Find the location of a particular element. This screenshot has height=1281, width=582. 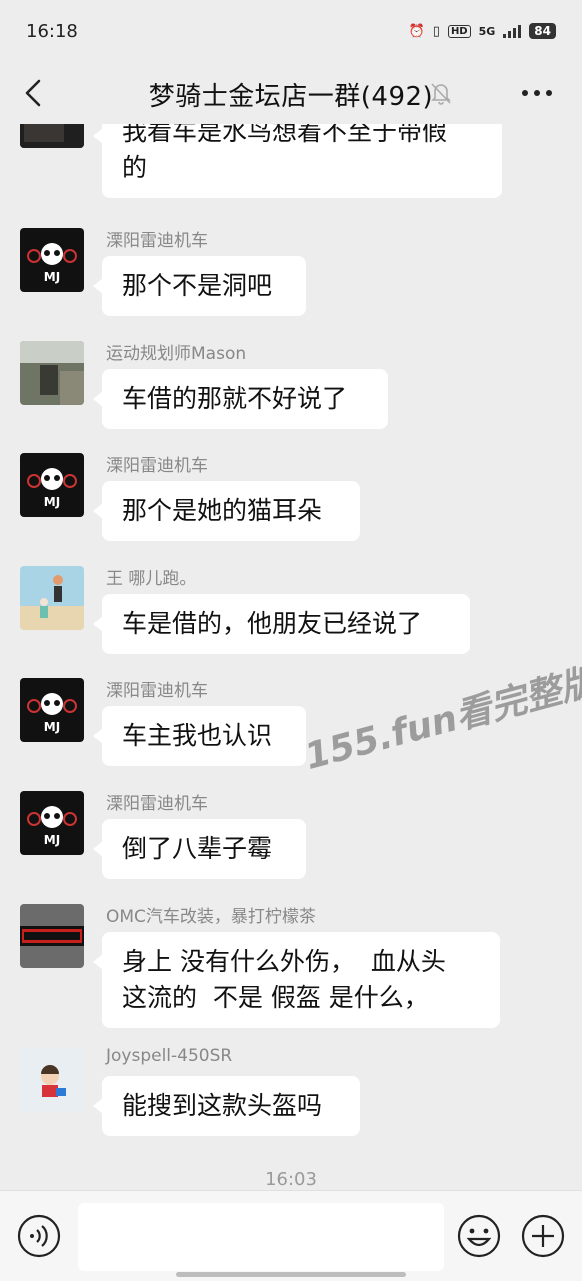

signal-icon is located at coordinates (512, 31).